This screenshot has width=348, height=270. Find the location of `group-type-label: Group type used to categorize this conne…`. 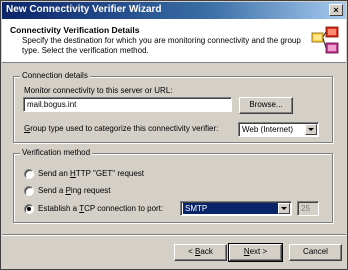

group-type-label: Group type used to categorize this conne… is located at coordinates (121, 128).